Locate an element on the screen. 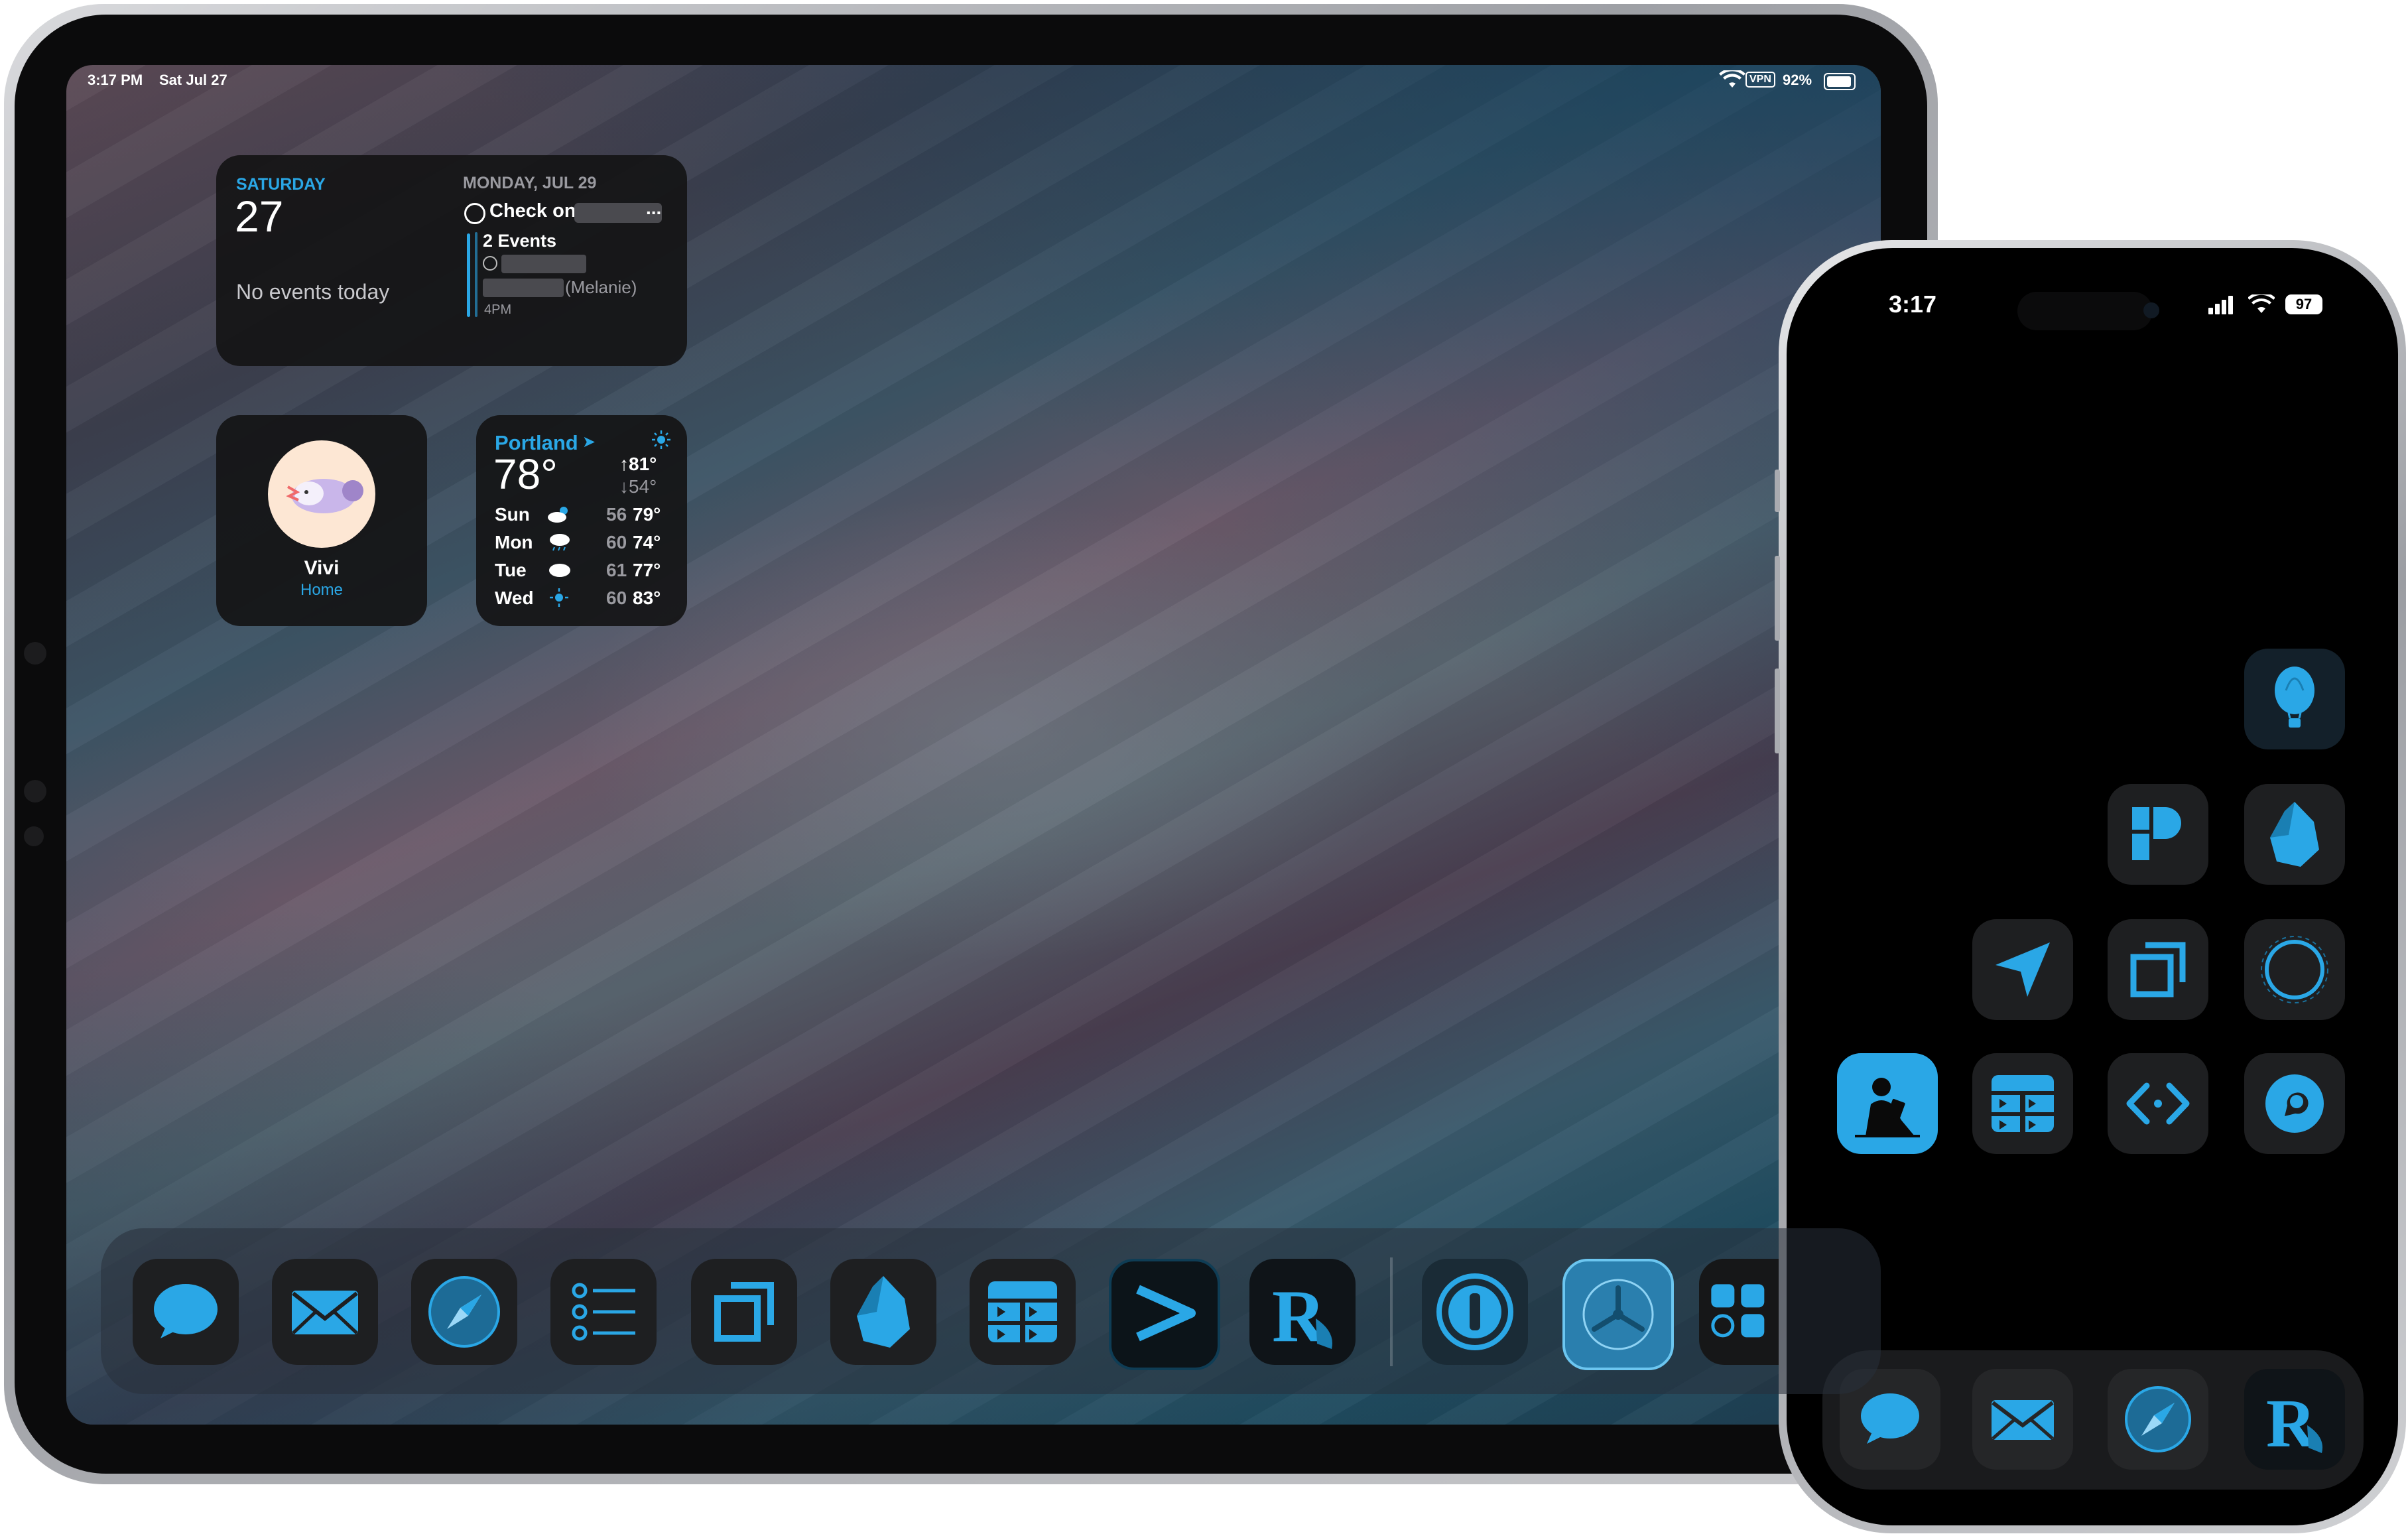 The height and width of the screenshot is (1536, 2408). kindle-app-icon is located at coordinates (1887, 1103).